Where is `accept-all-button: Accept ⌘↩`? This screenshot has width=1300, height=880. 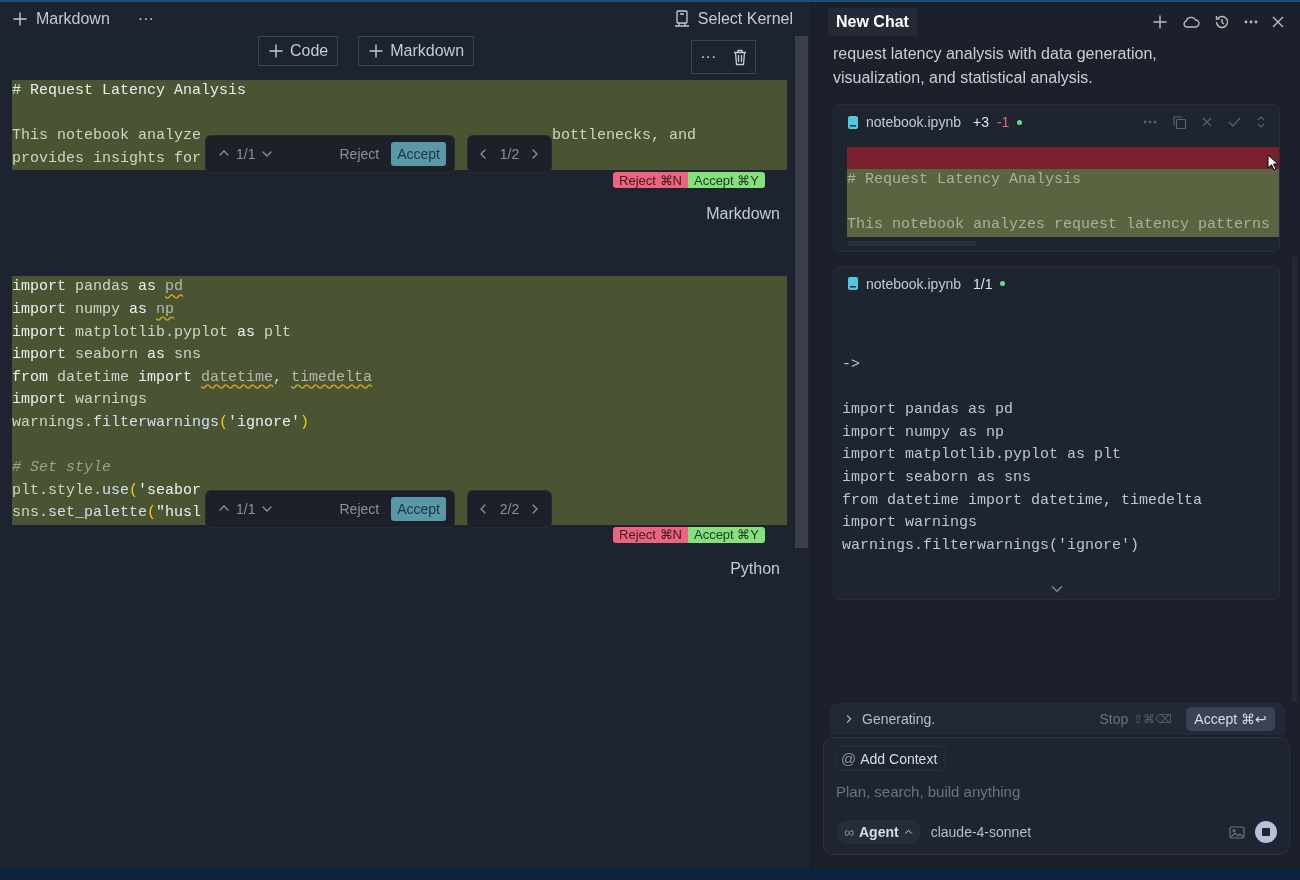
accept-all-button: Accept ⌘↩ is located at coordinates (1230, 719).